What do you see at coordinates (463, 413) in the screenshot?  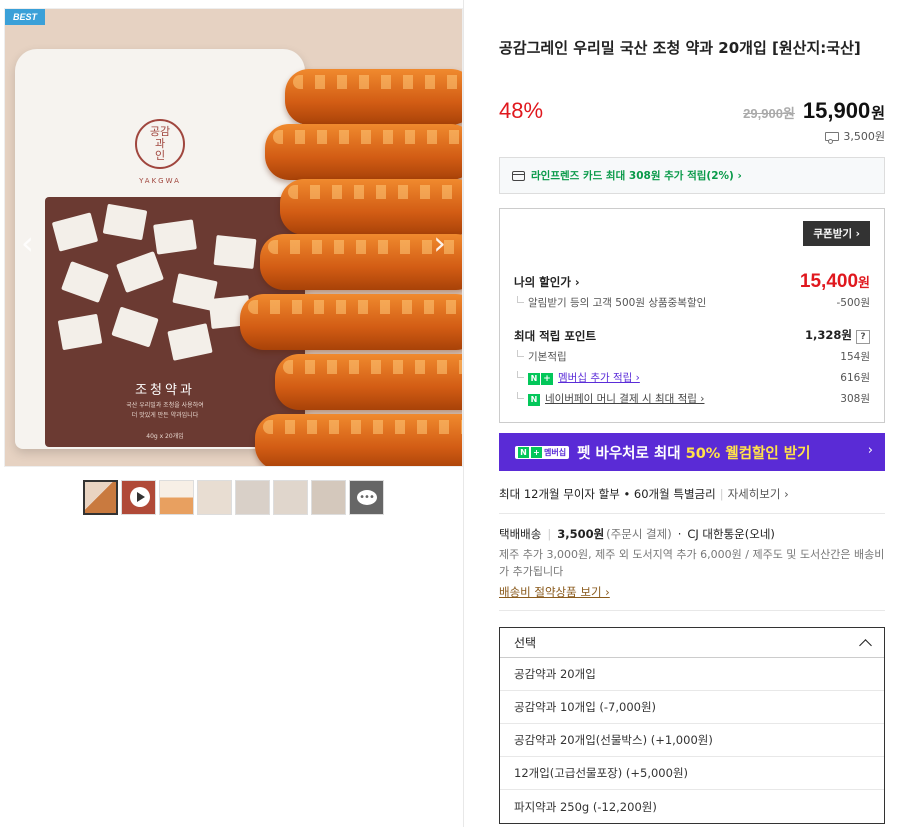 I see `column-divider` at bounding box center [463, 413].